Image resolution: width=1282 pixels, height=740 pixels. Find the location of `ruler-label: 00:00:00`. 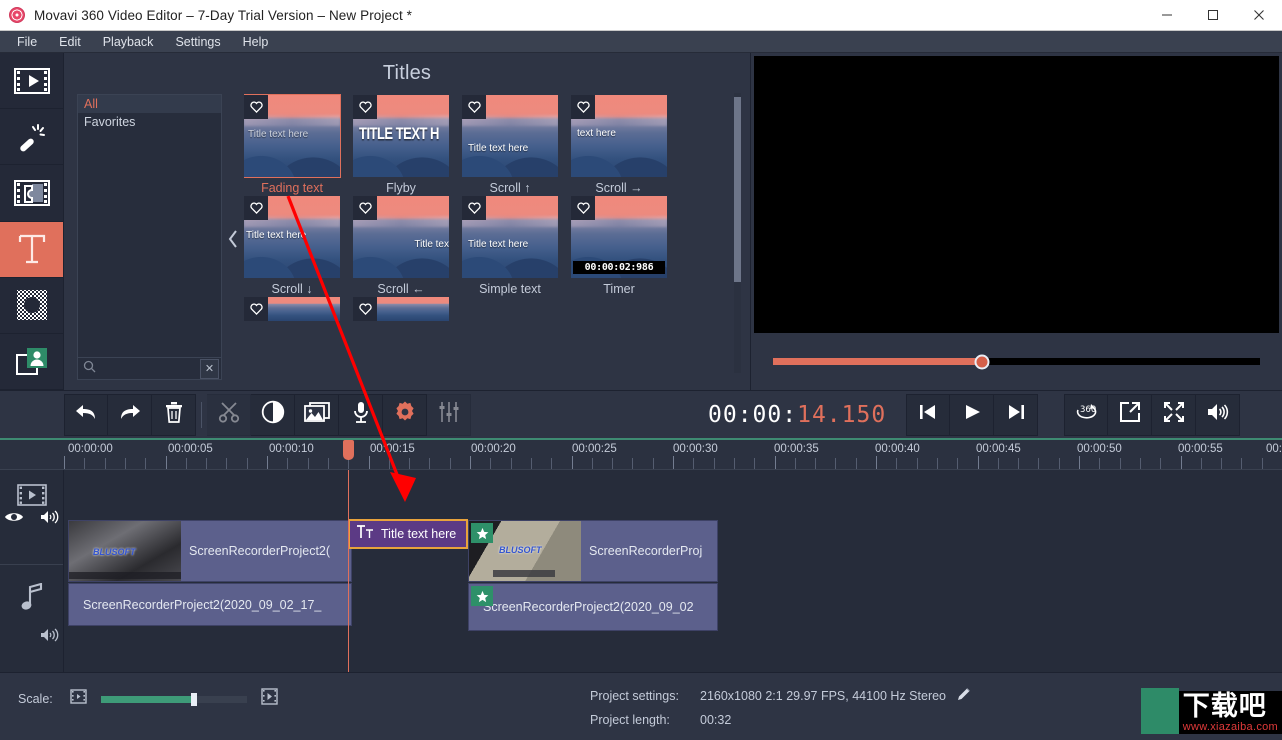

ruler-label: 00:00:00 is located at coordinates (90, 449).